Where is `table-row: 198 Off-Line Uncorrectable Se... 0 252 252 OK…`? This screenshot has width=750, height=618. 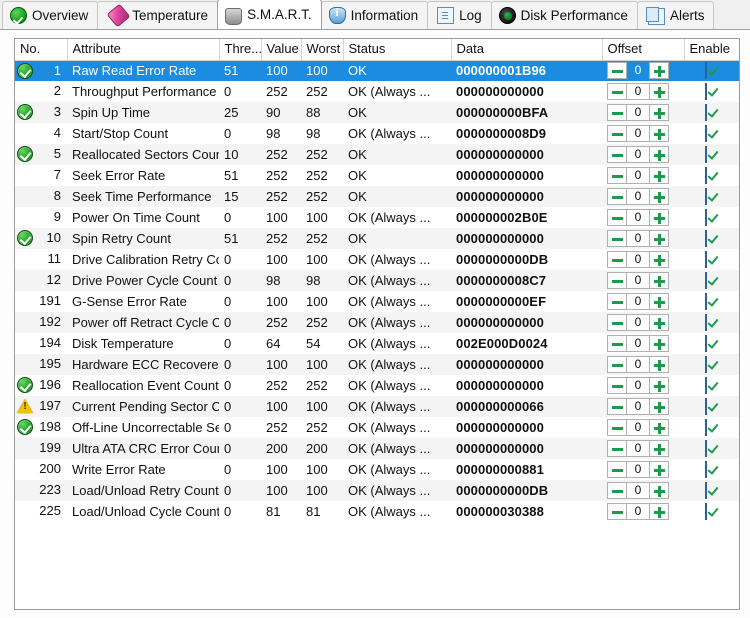
table-row: 198 Off-Line Uncorrectable Se... 0 252 252 OK… is located at coordinates (377, 427).